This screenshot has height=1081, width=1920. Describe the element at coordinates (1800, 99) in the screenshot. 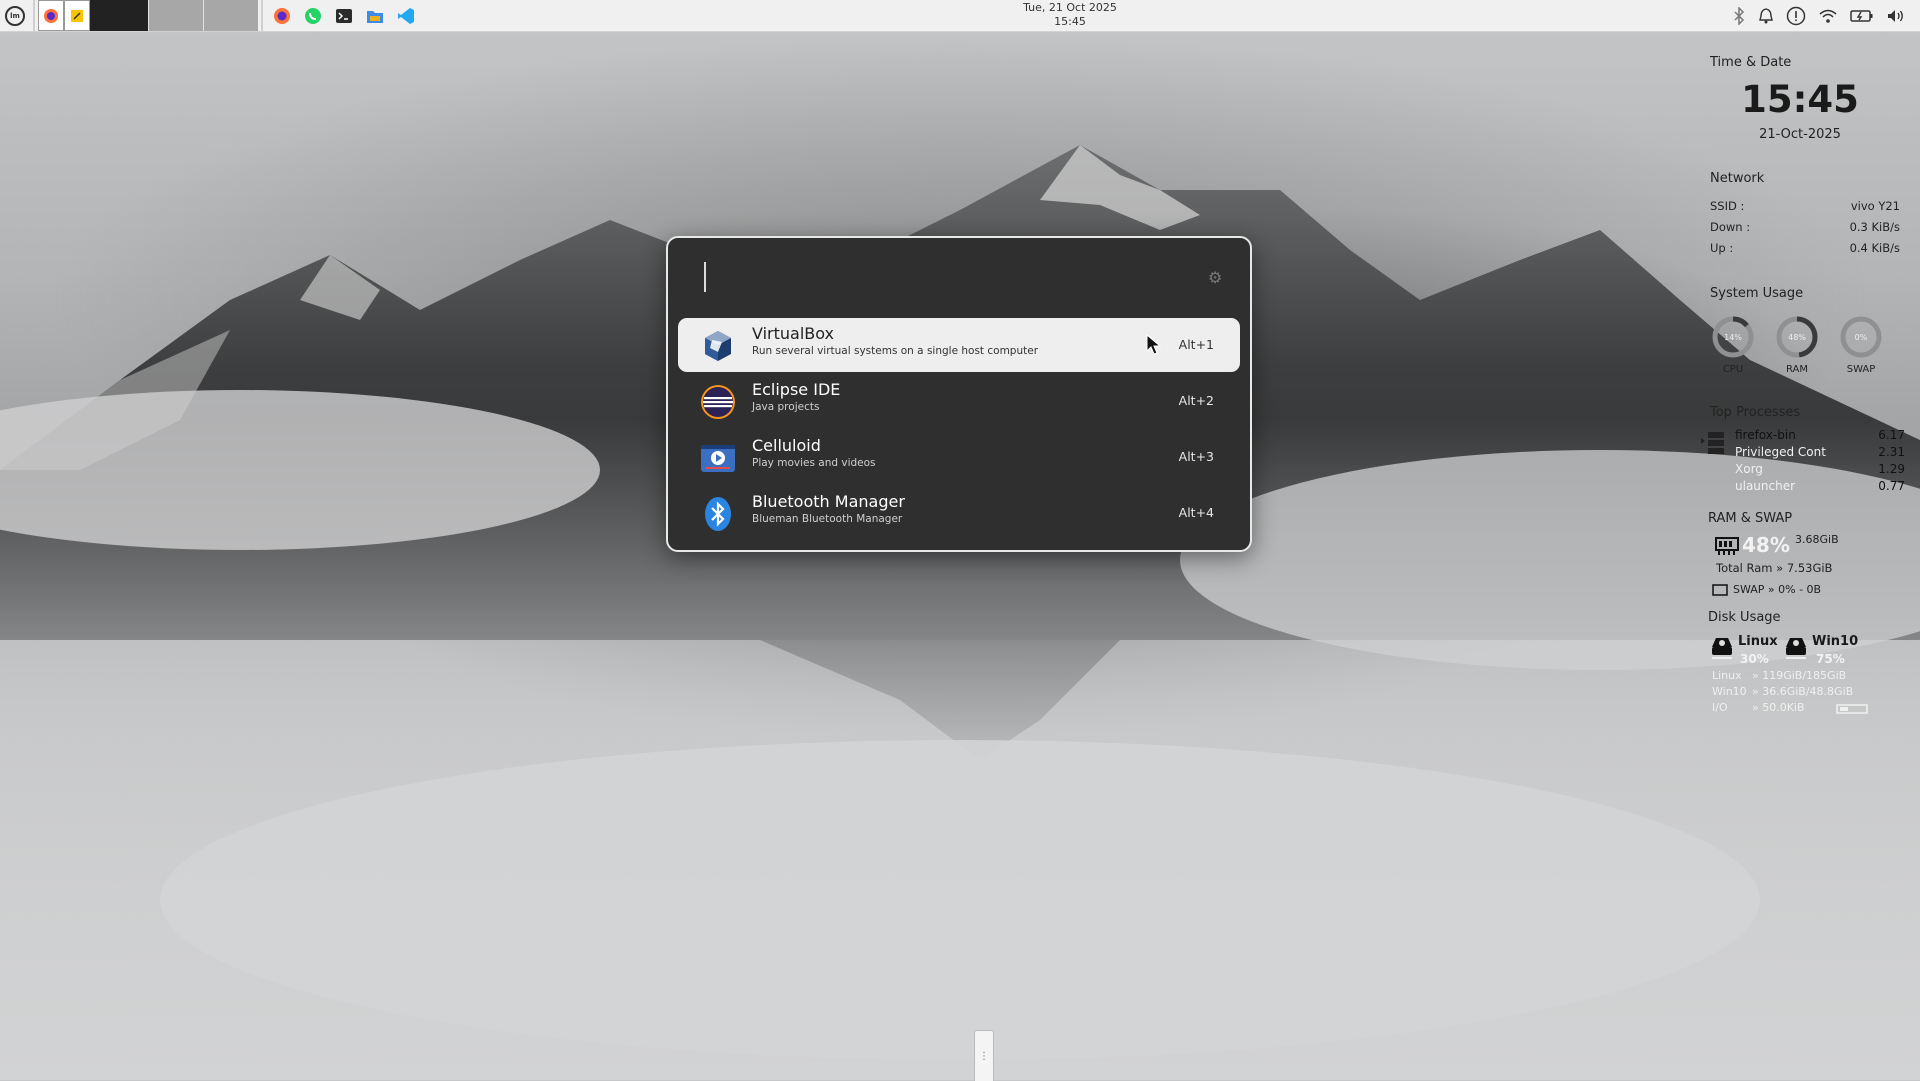

I see `conky-time: 15:45` at that location.